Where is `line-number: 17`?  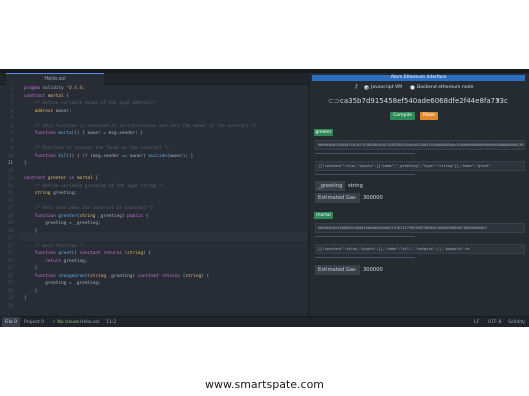
line-number: 17 is located at coordinates (10, 208).